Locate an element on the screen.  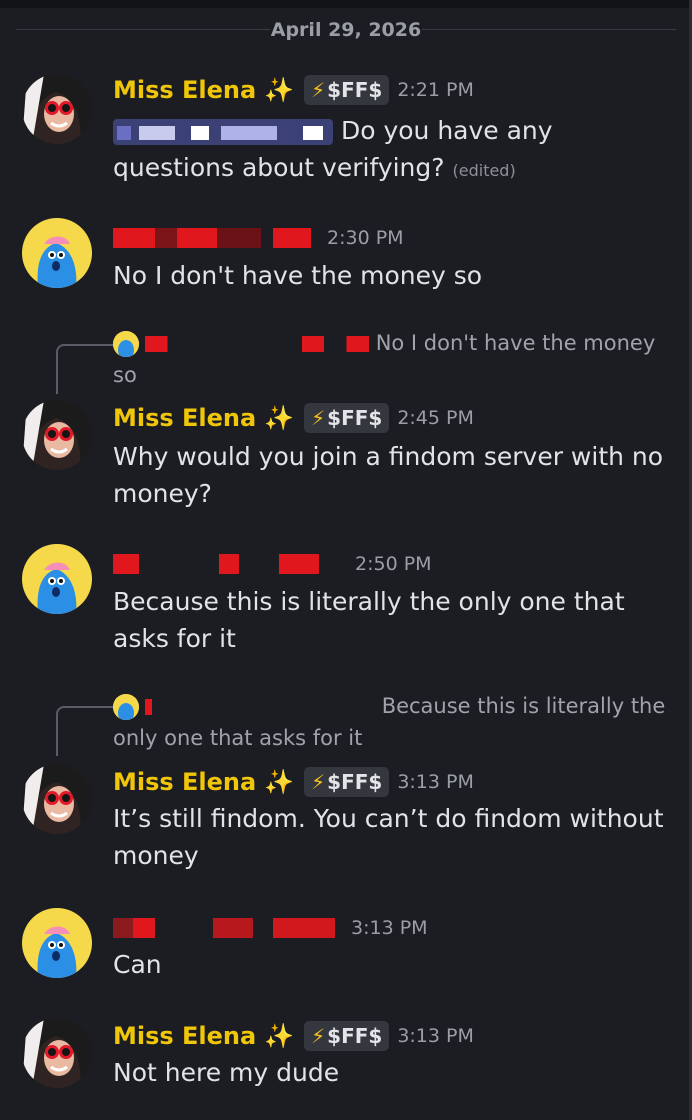
message-header: 2:50 PM is located at coordinates (272, 564).